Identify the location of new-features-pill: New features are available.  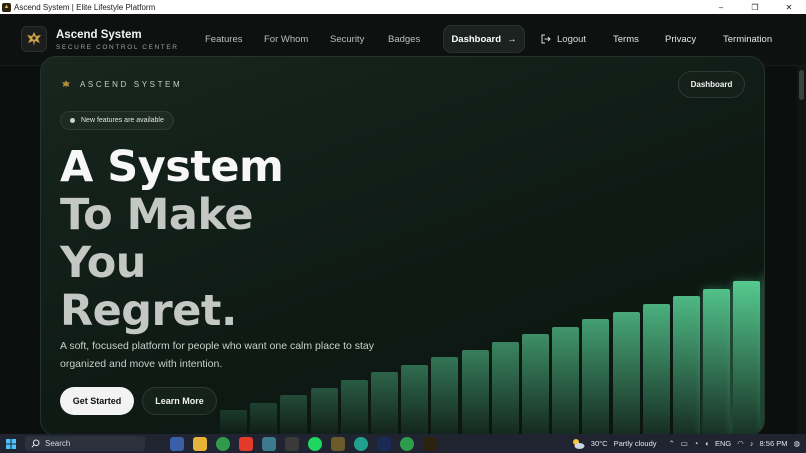
(117, 120).